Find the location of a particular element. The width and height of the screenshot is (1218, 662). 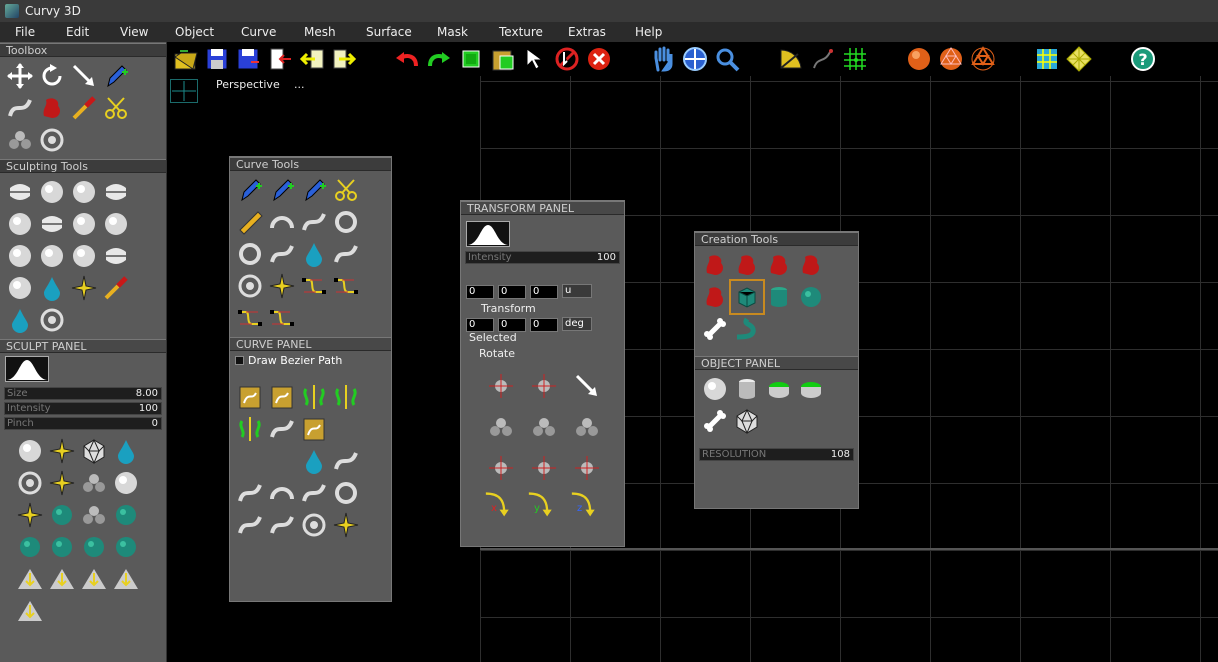

pyramid-a-icon is located at coordinates (30, 579).